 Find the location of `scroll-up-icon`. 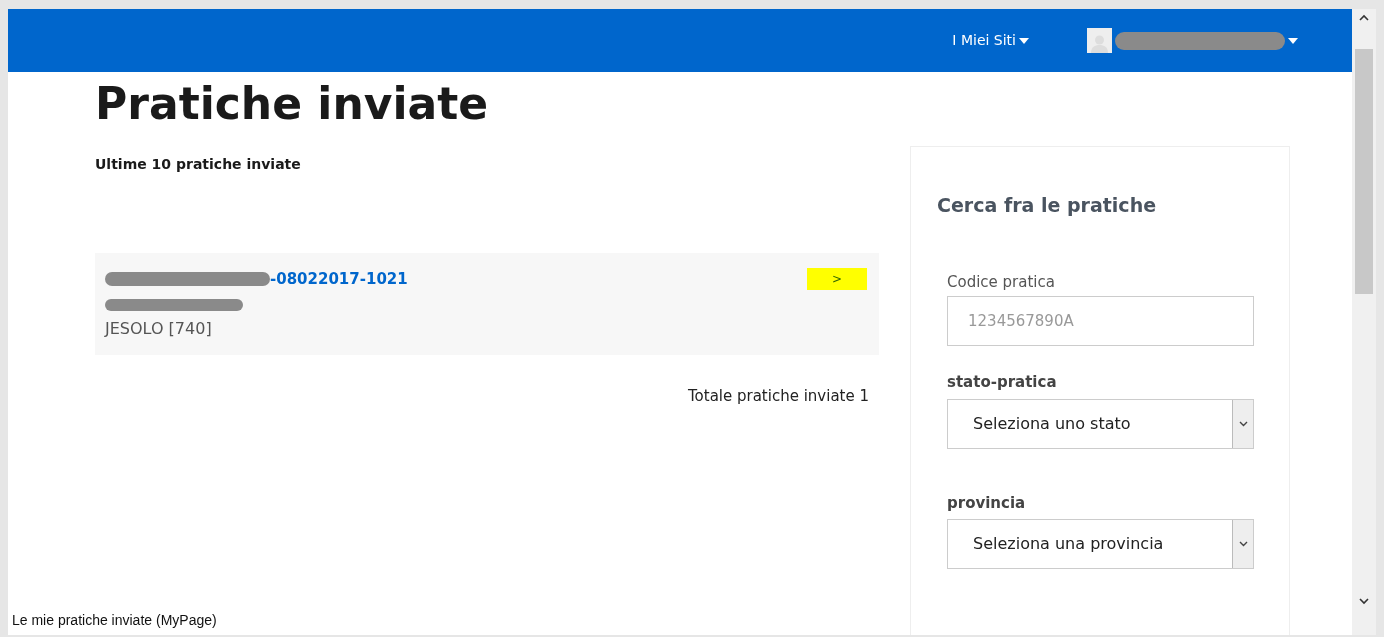

scroll-up-icon is located at coordinates (1364, 17).